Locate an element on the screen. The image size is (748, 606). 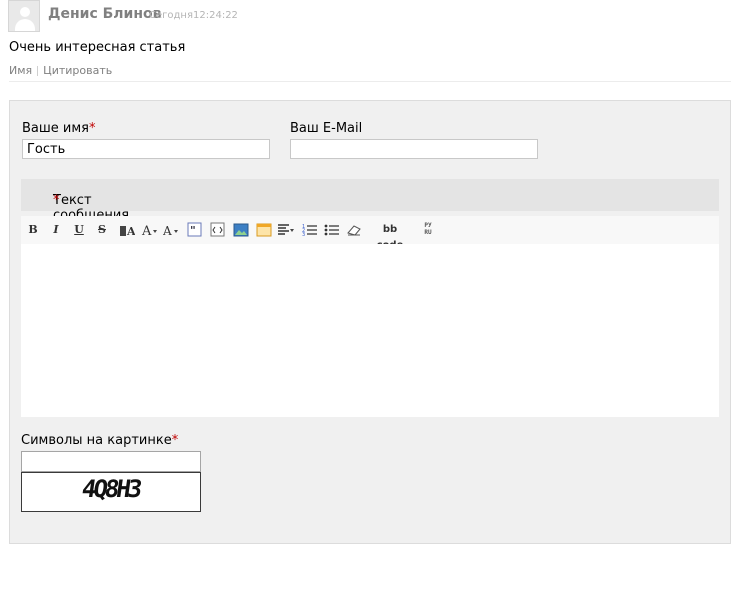
name-link: Имя is located at coordinates (20, 70).